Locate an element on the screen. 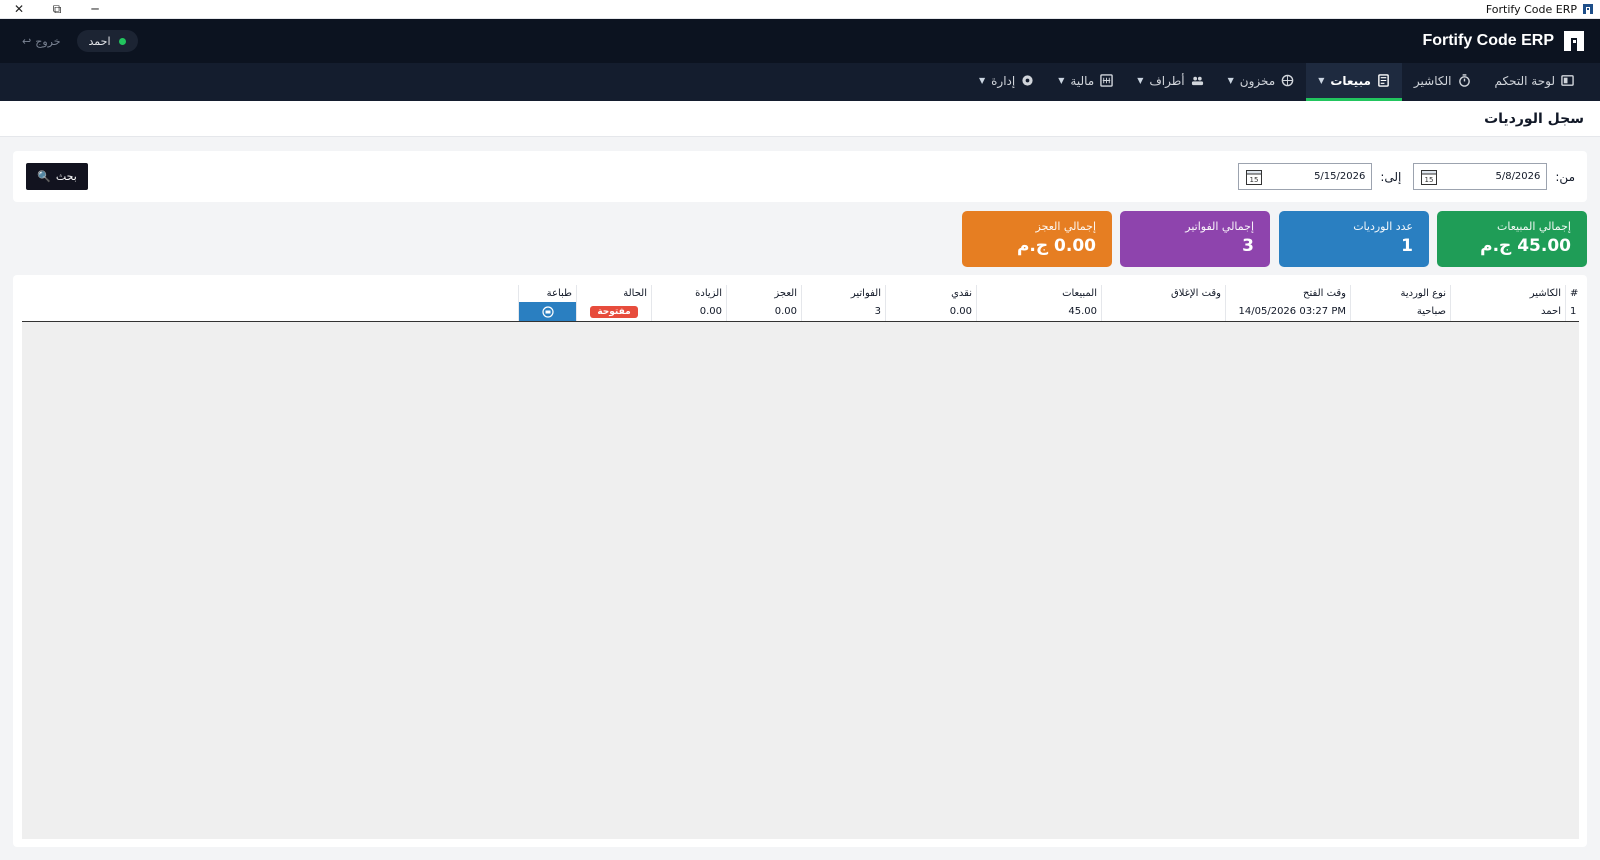  status-badge: مفتوحة is located at coordinates (614, 311).